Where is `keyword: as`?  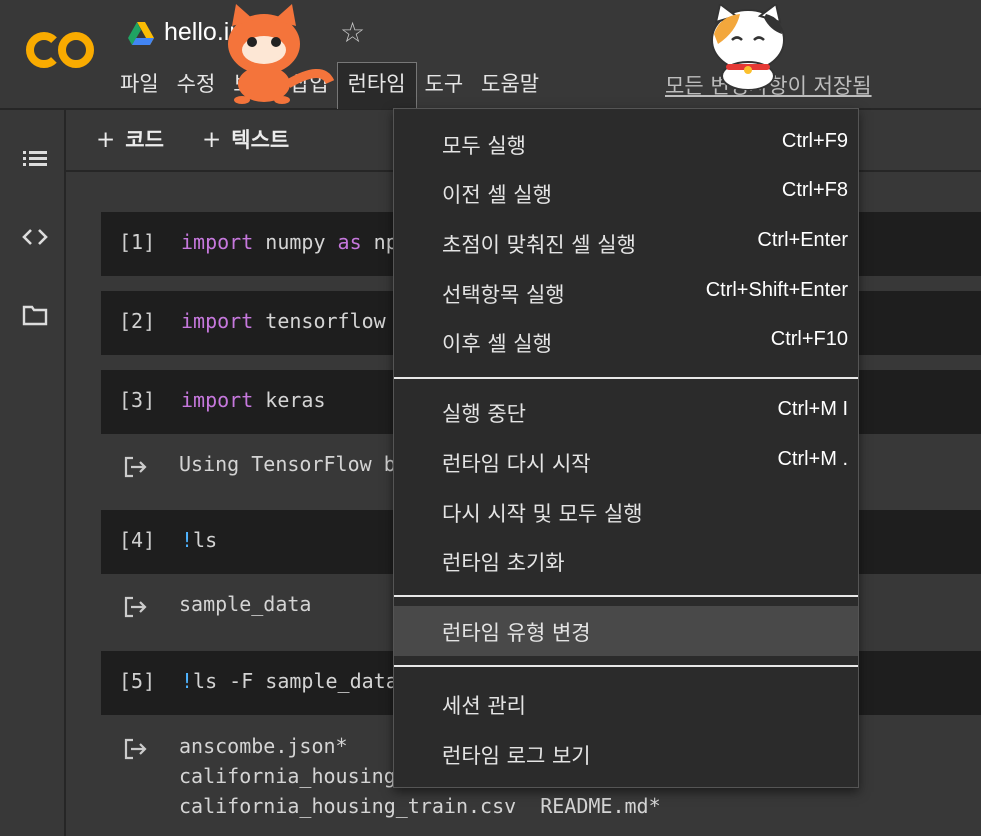
keyword: as is located at coordinates (349, 242).